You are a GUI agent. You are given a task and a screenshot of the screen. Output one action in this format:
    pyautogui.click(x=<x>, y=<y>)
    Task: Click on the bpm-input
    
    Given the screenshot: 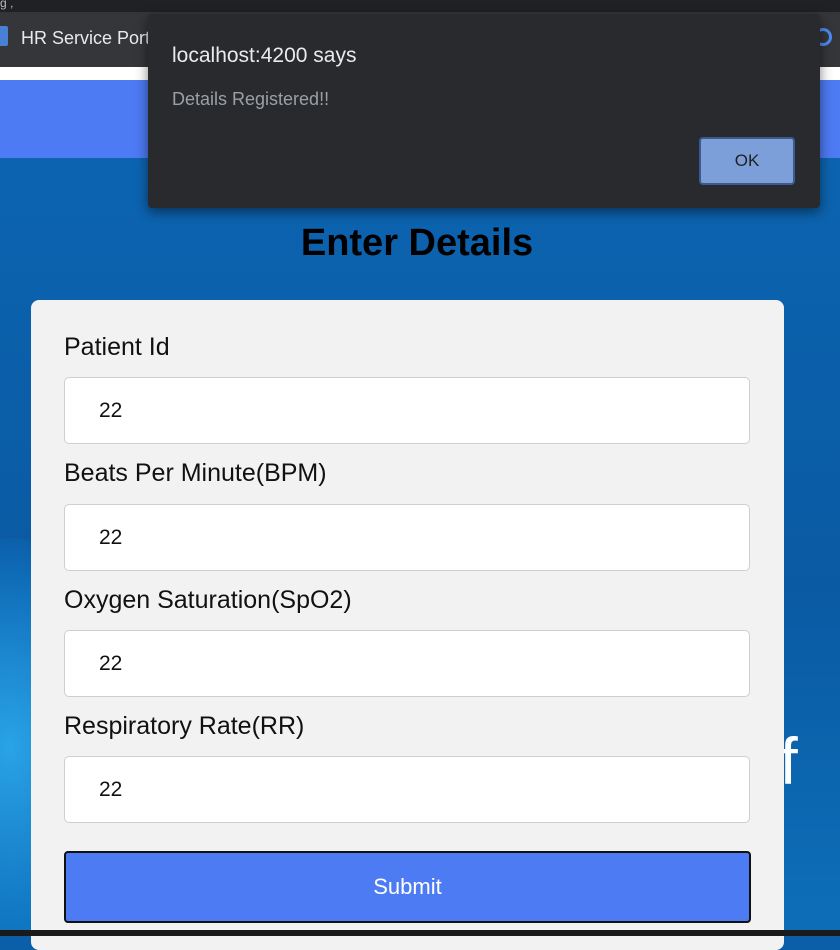 What is the action you would take?
    pyautogui.click(x=407, y=537)
    